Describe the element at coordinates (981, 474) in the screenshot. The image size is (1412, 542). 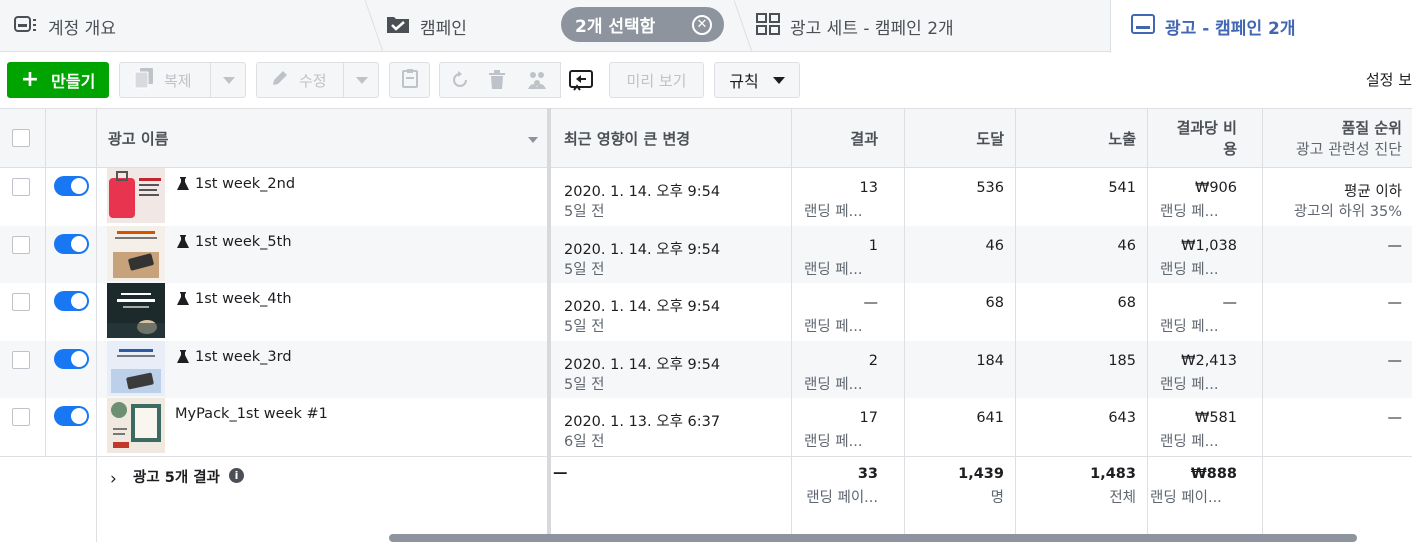
I see `totals-reach: 1,439` at that location.